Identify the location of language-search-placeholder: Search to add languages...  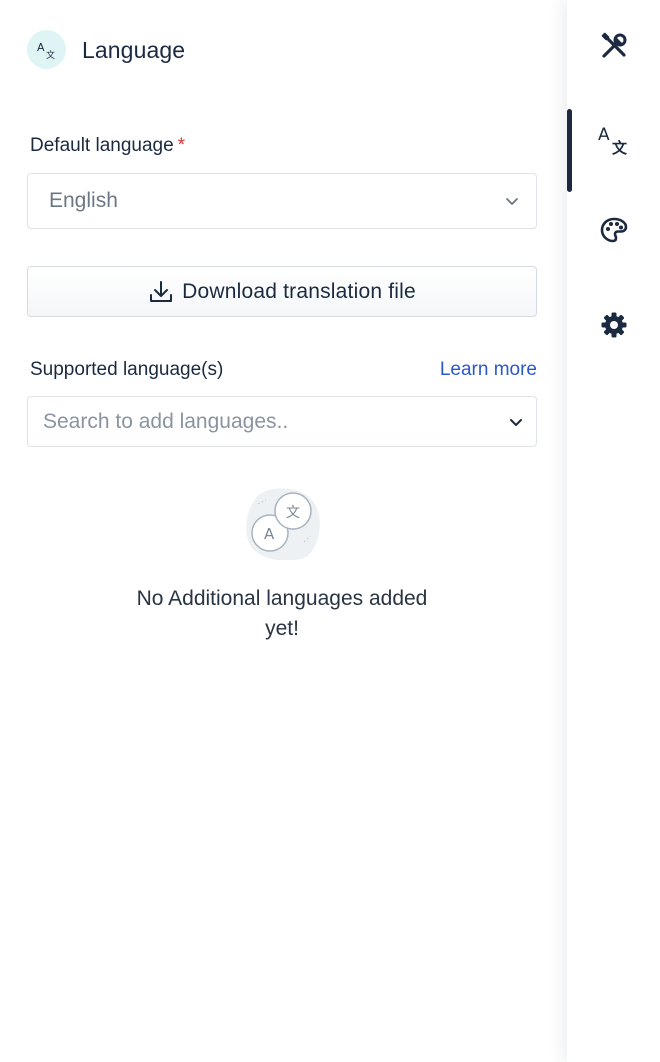
(166, 421).